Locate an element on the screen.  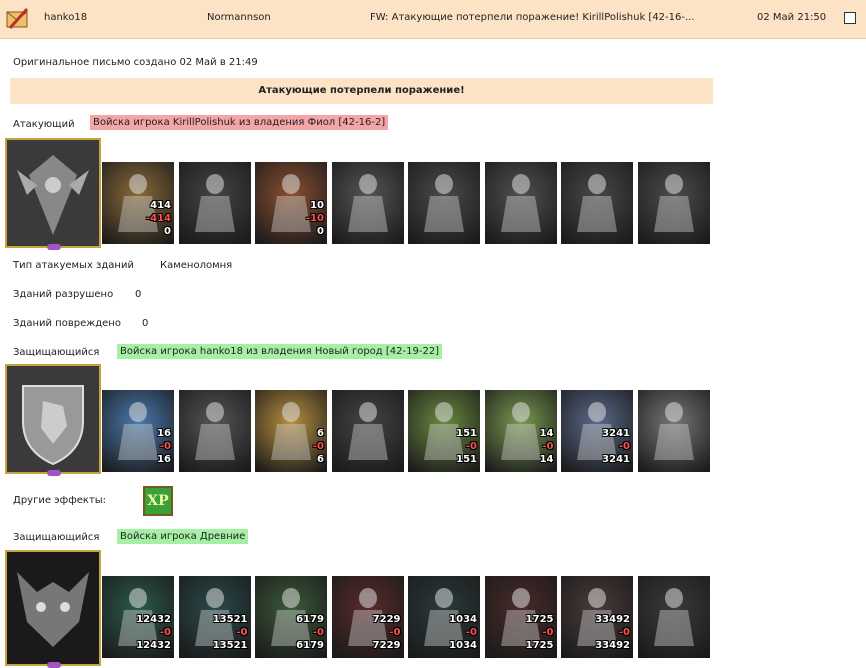
building-type-label: Тип атакуемых зданий is located at coordinates (73, 265).